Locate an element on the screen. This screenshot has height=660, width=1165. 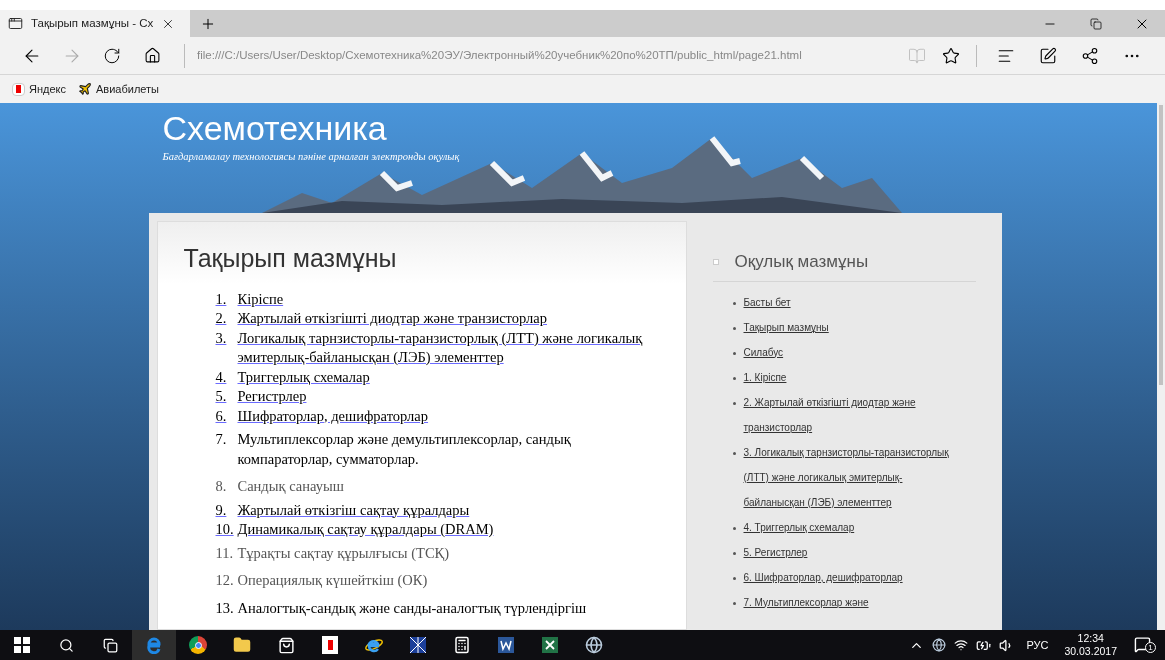
scrollbar is located at coordinates (1161, 366).